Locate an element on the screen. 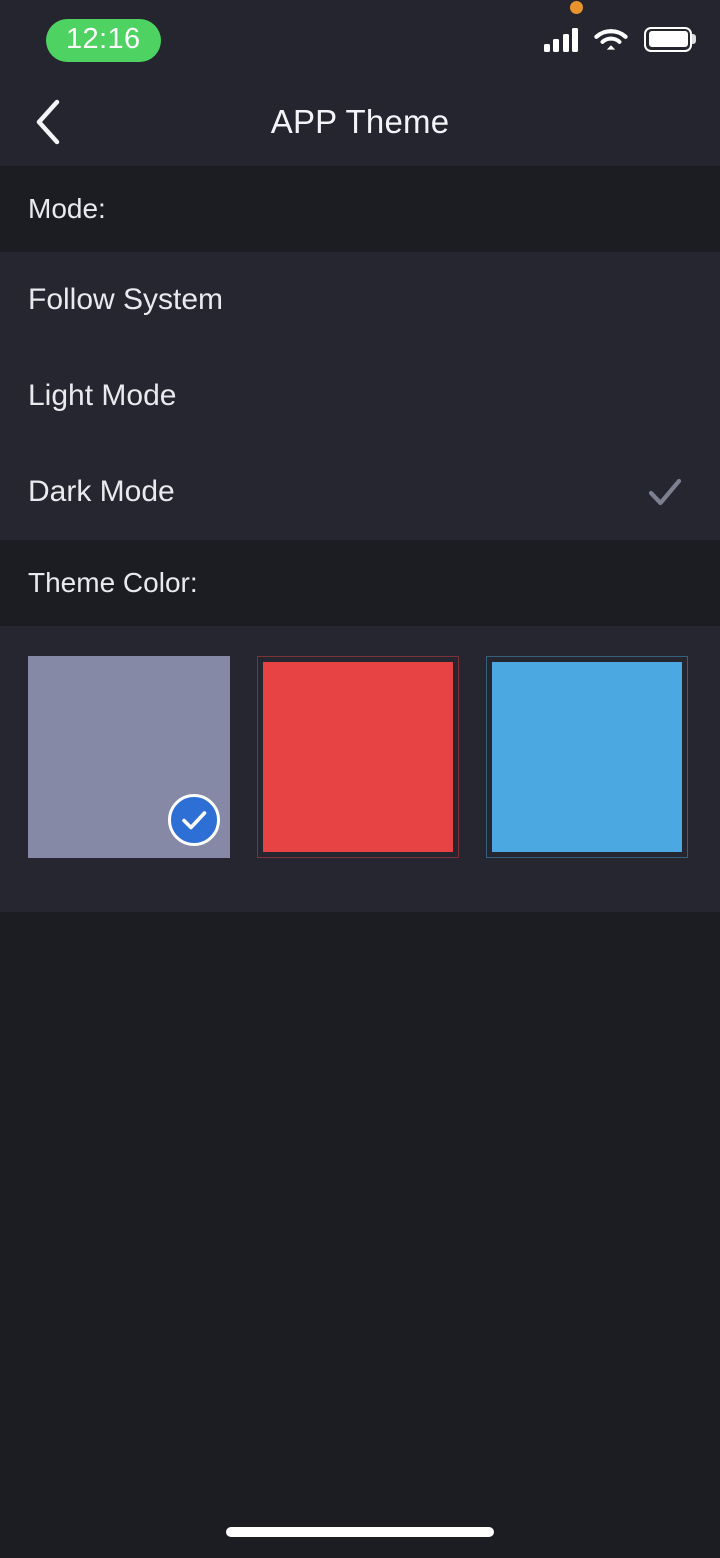 This screenshot has height=1558, width=720. chevron-left-icon is located at coordinates (48, 122).